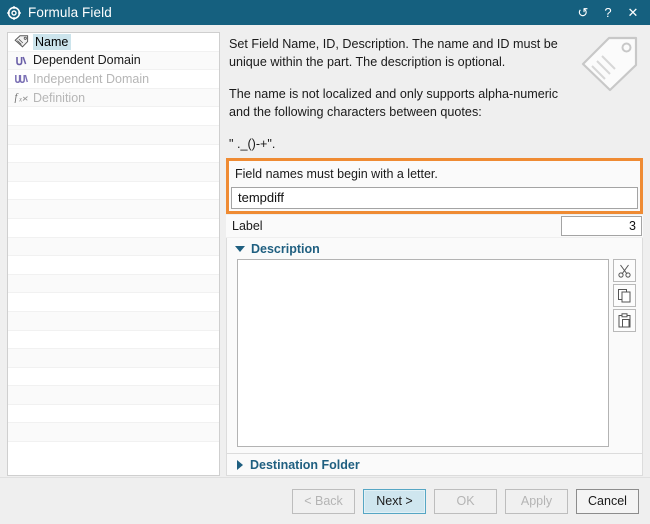 The image size is (650, 524). Describe the element at coordinates (240, 248) in the screenshot. I see `chevron-down-icon` at that location.